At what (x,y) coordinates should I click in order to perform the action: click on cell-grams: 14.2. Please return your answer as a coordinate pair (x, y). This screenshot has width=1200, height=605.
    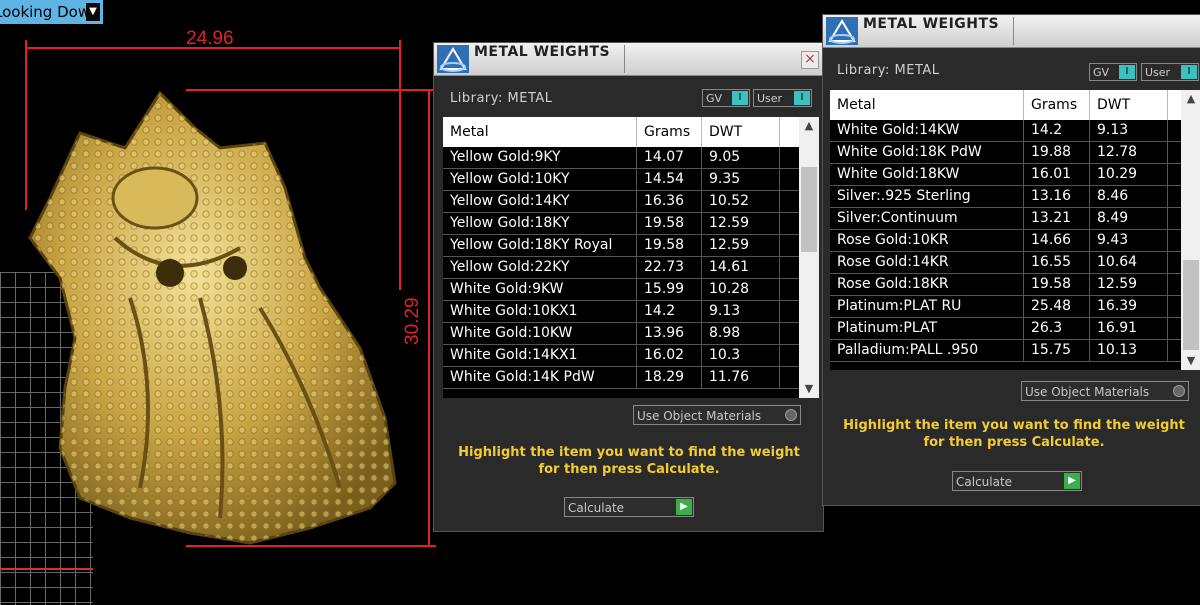
    Looking at the image, I should click on (669, 311).